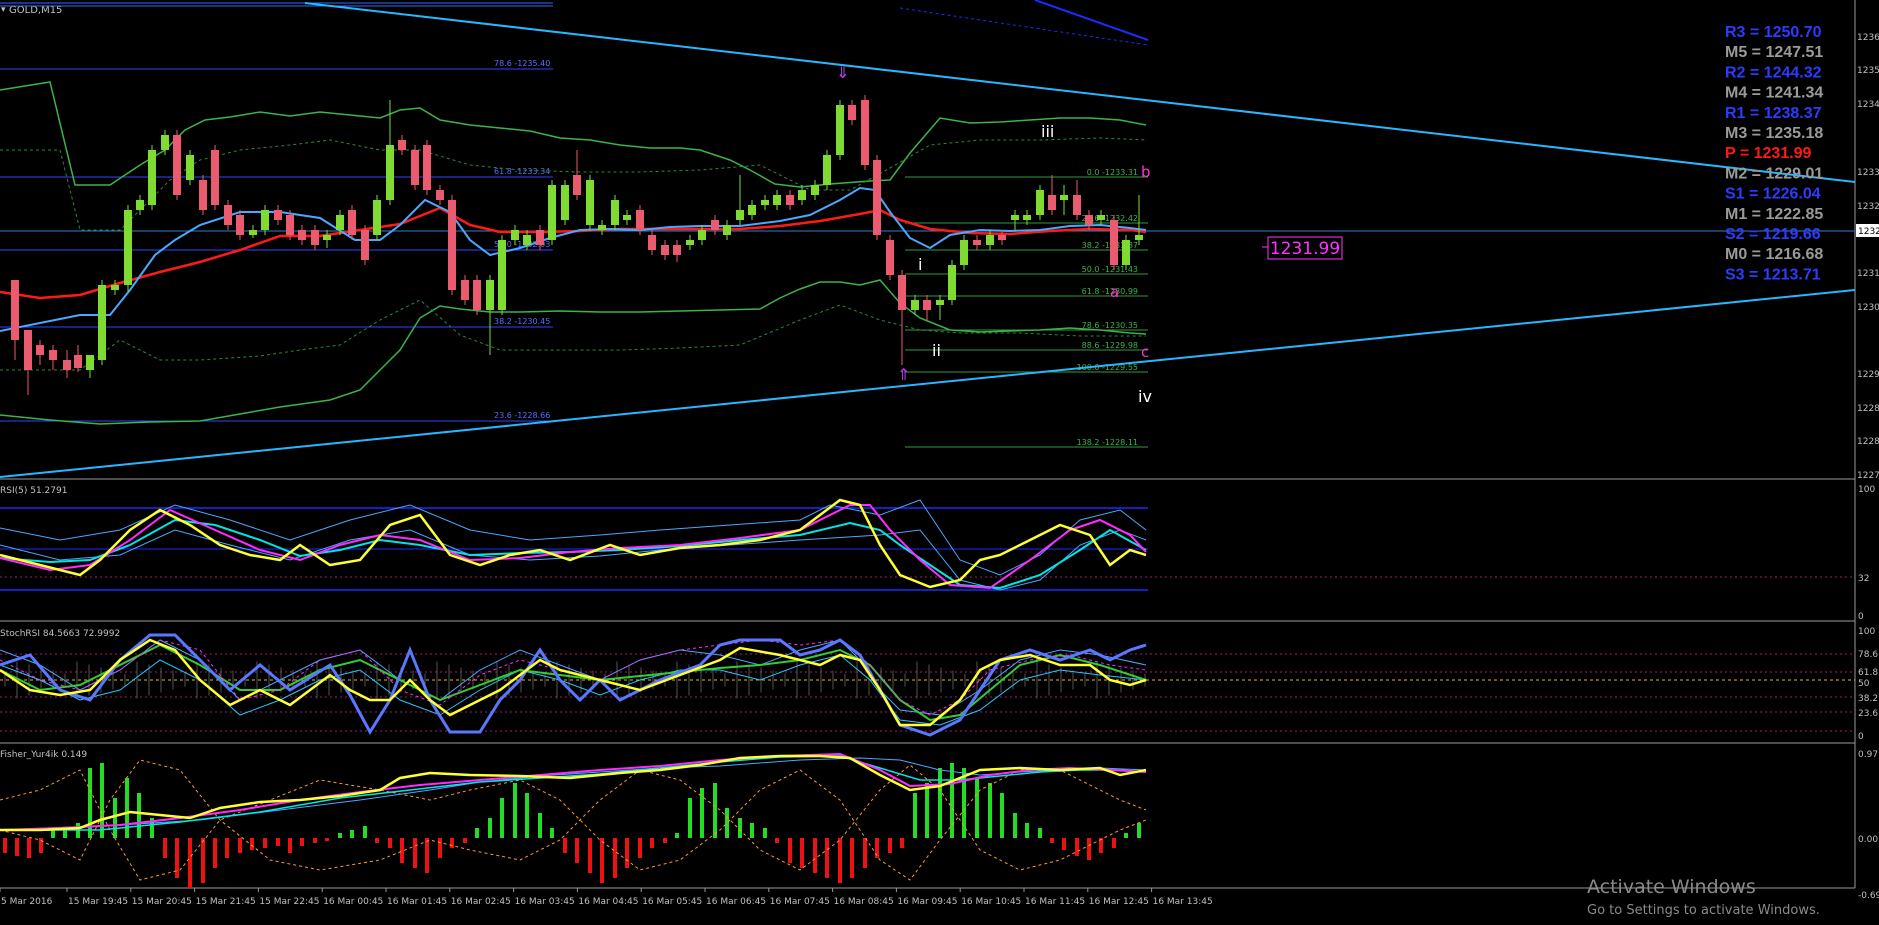 This screenshot has height=925, width=1879. I want to click on price-tick: 1232., so click(1868, 207).